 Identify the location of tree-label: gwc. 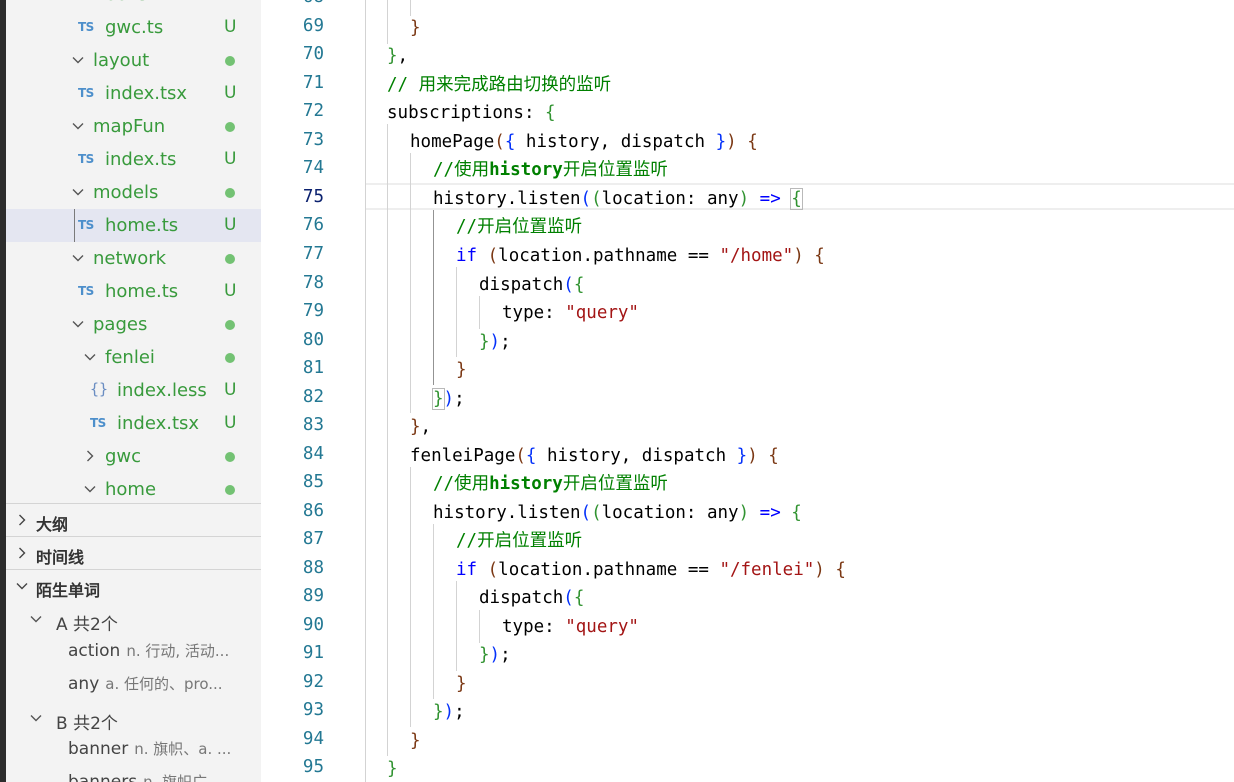
(123, 456).